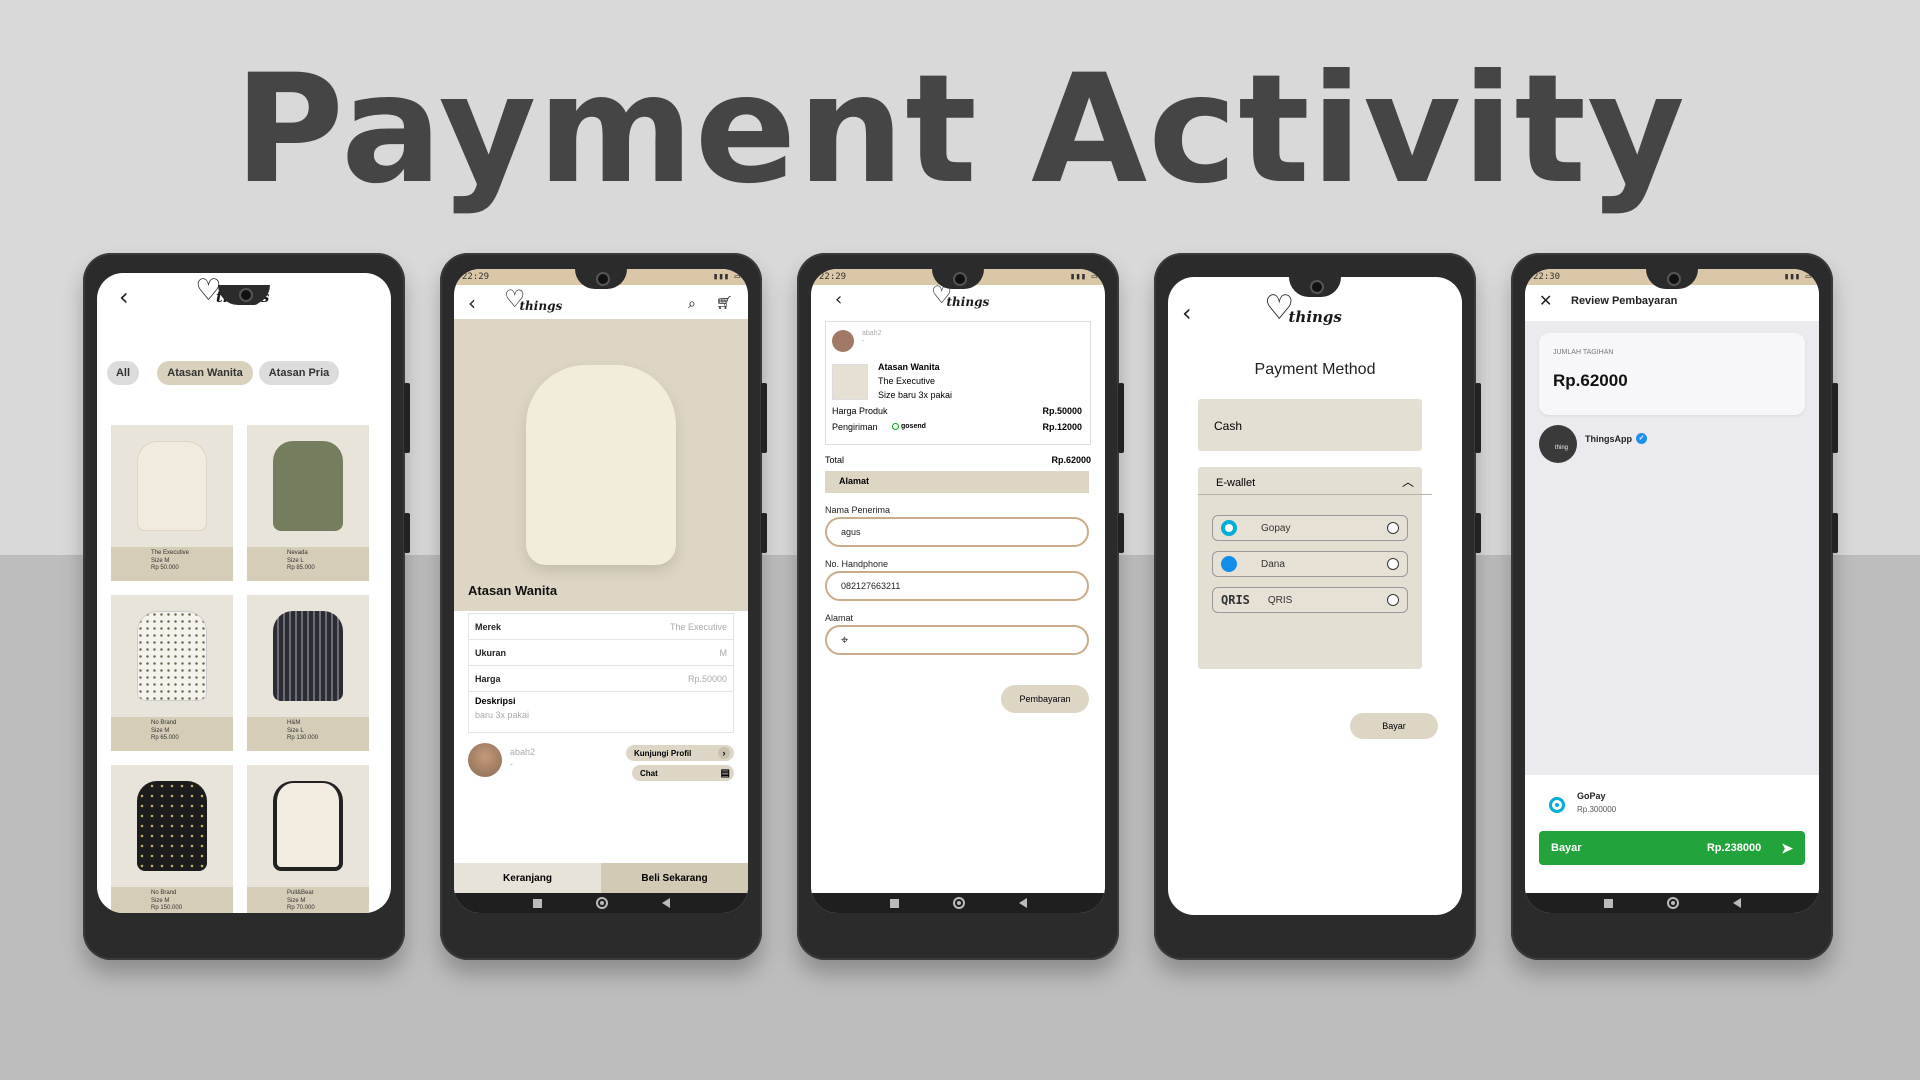  What do you see at coordinates (1608, 438) in the screenshot?
I see `merchant-name: ThingsApp` at bounding box center [1608, 438].